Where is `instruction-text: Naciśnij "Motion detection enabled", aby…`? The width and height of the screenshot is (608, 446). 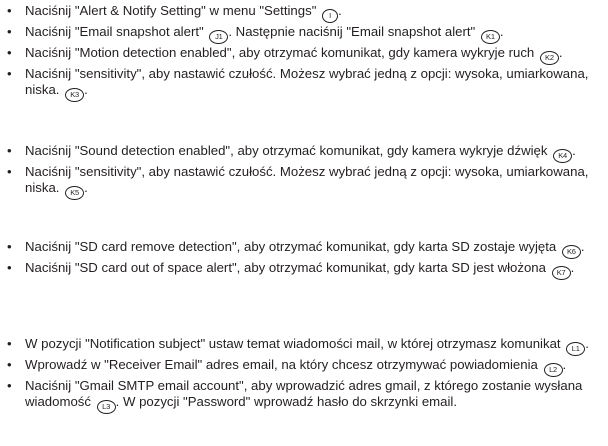 instruction-text: Naciśnij "Motion detection enabled", aby… is located at coordinates (280, 52).